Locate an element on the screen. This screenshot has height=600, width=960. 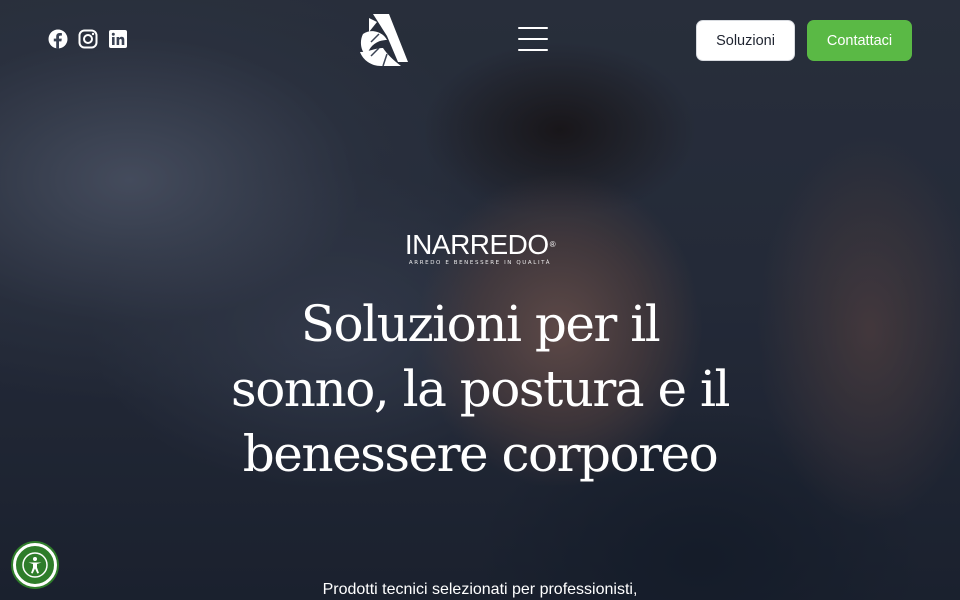
logo-wordmark-text: INARREDO is located at coordinates (476, 244).